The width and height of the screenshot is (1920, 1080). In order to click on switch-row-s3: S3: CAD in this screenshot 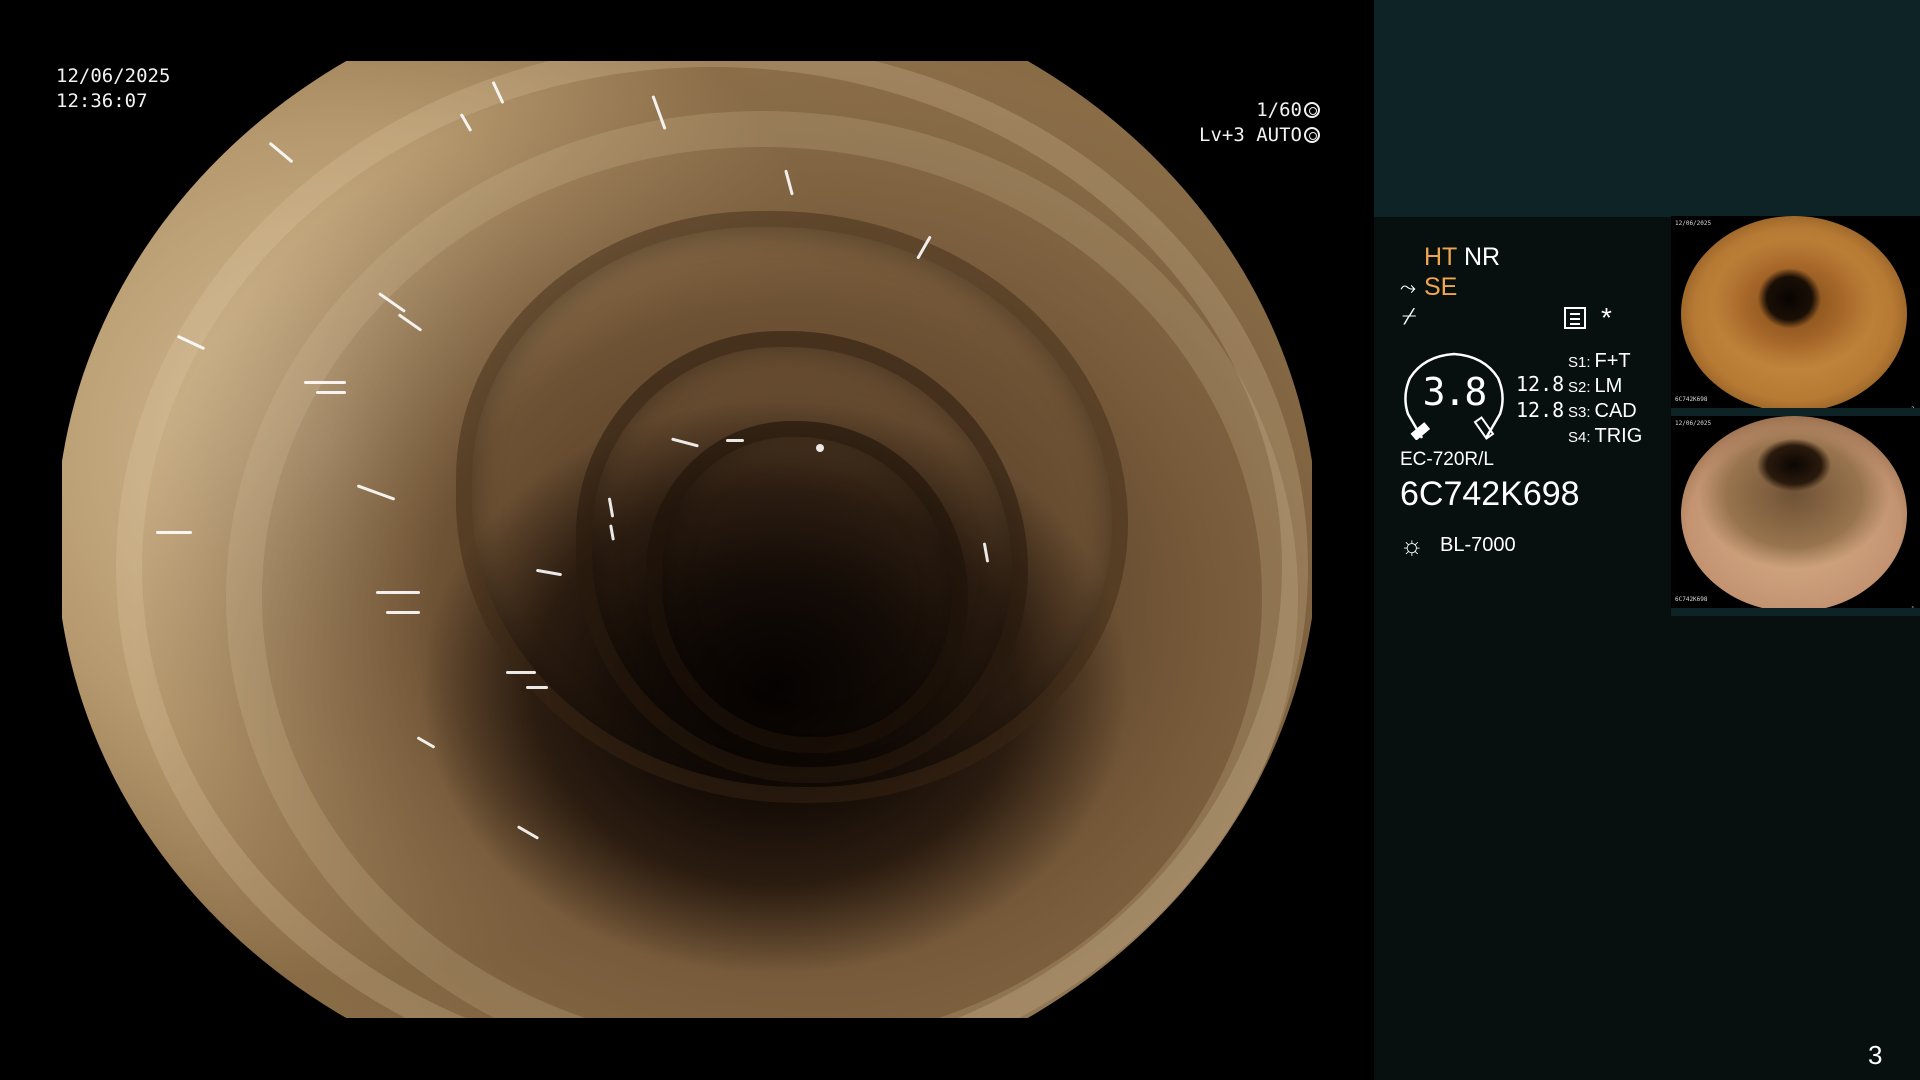, I will do `click(1602, 411)`.